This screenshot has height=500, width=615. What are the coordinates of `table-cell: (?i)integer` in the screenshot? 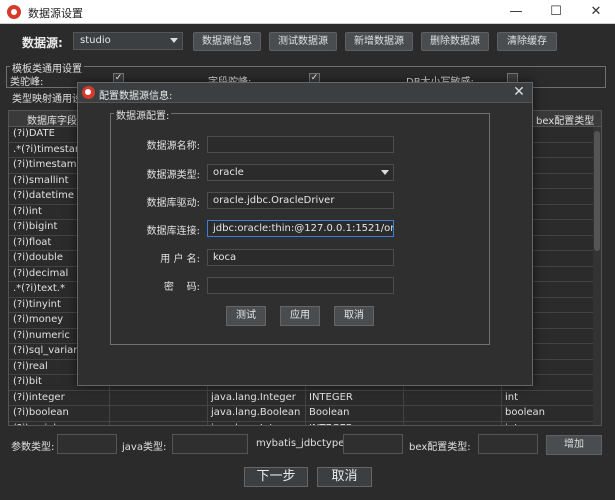 It's located at (39, 397).